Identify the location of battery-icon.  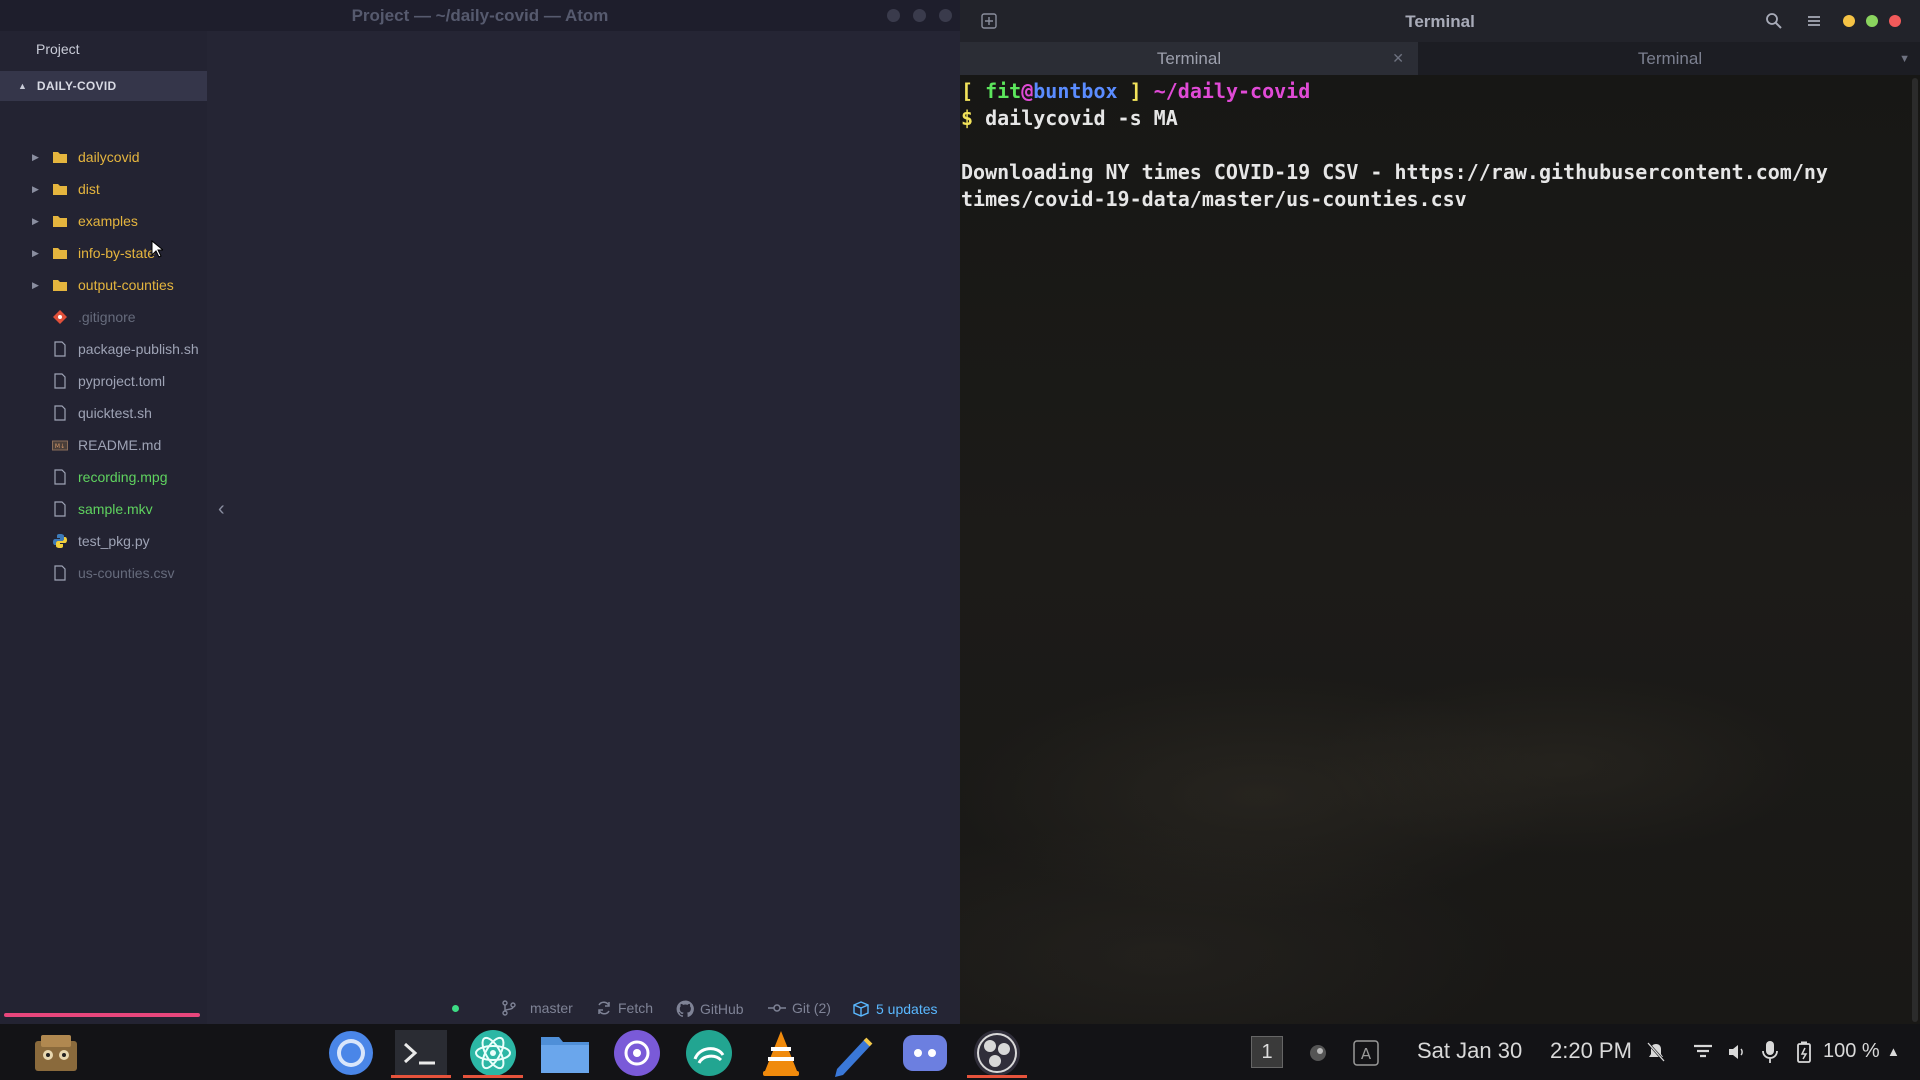
(1804, 1052).